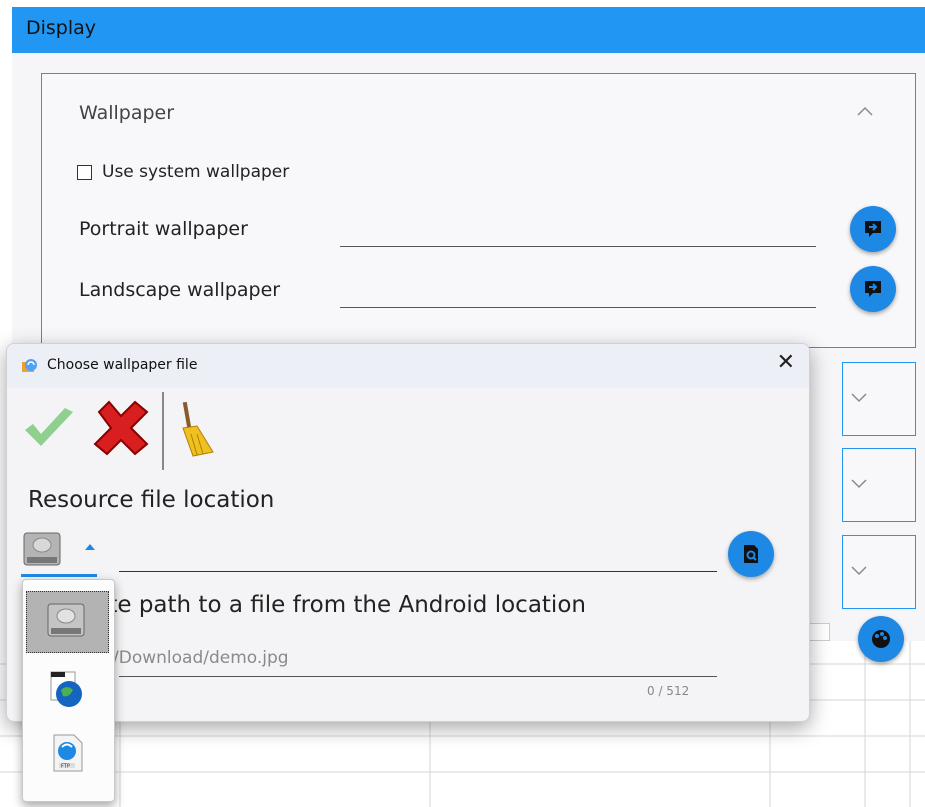  I want to click on landscape-wallpaper-input, so click(578, 307).